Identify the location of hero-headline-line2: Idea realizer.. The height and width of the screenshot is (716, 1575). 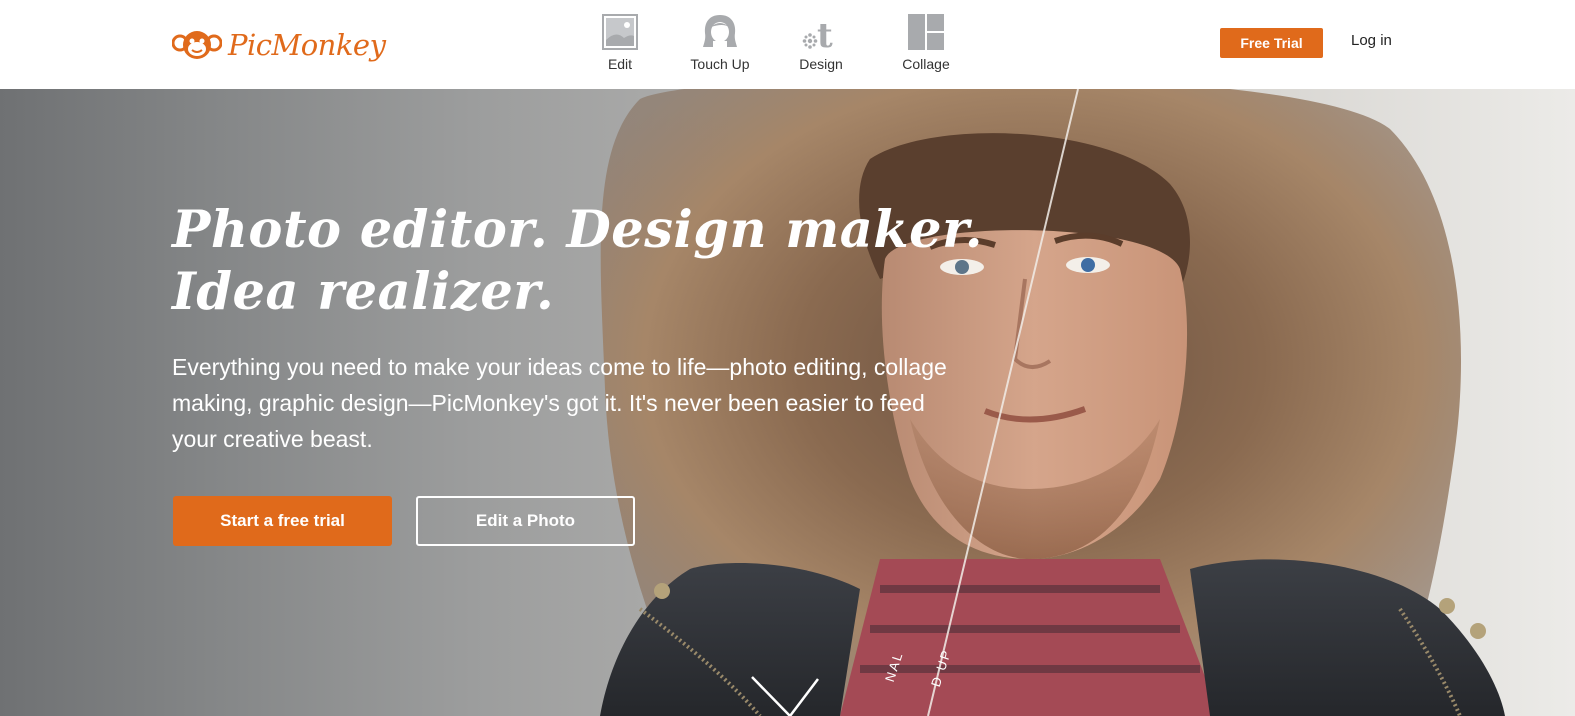
(363, 292).